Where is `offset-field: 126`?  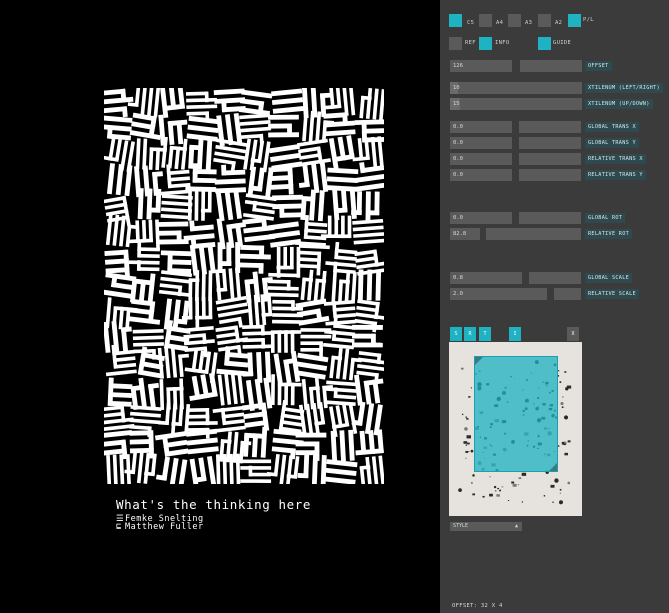 offset-field: 126 is located at coordinates (481, 66).